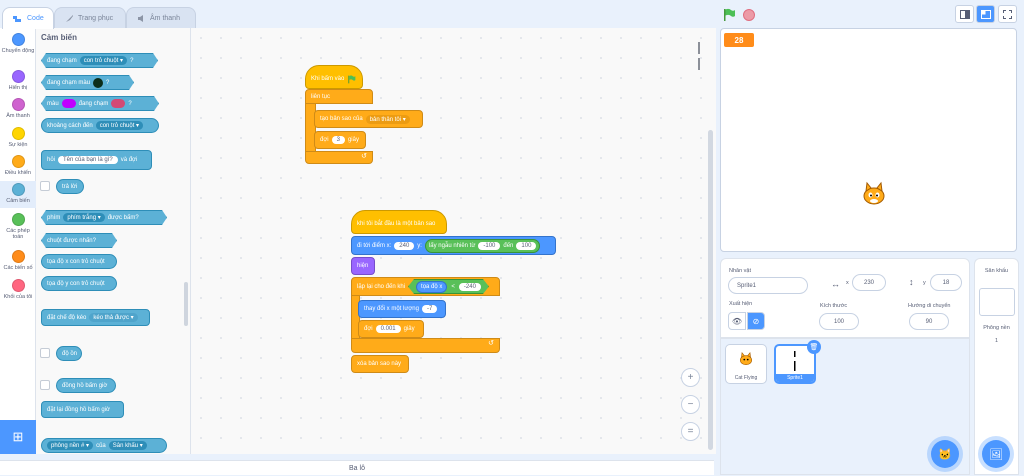  What do you see at coordinates (839, 321) in the screenshot?
I see `size-input: 100` at bounding box center [839, 321].